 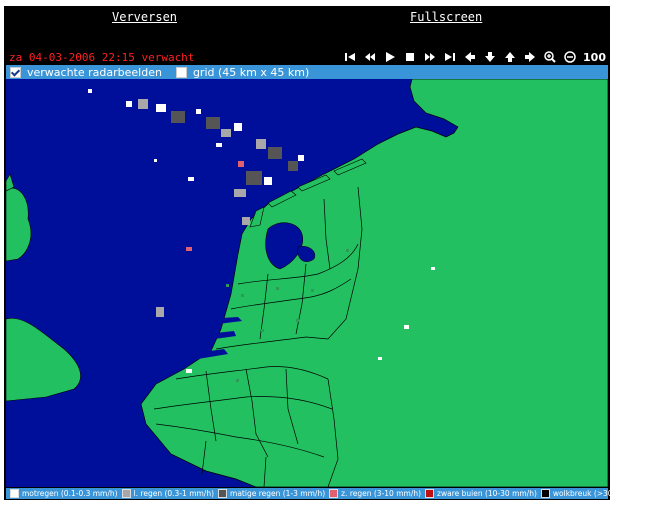 I want to click on zoom-in-icon, so click(x=549, y=57).